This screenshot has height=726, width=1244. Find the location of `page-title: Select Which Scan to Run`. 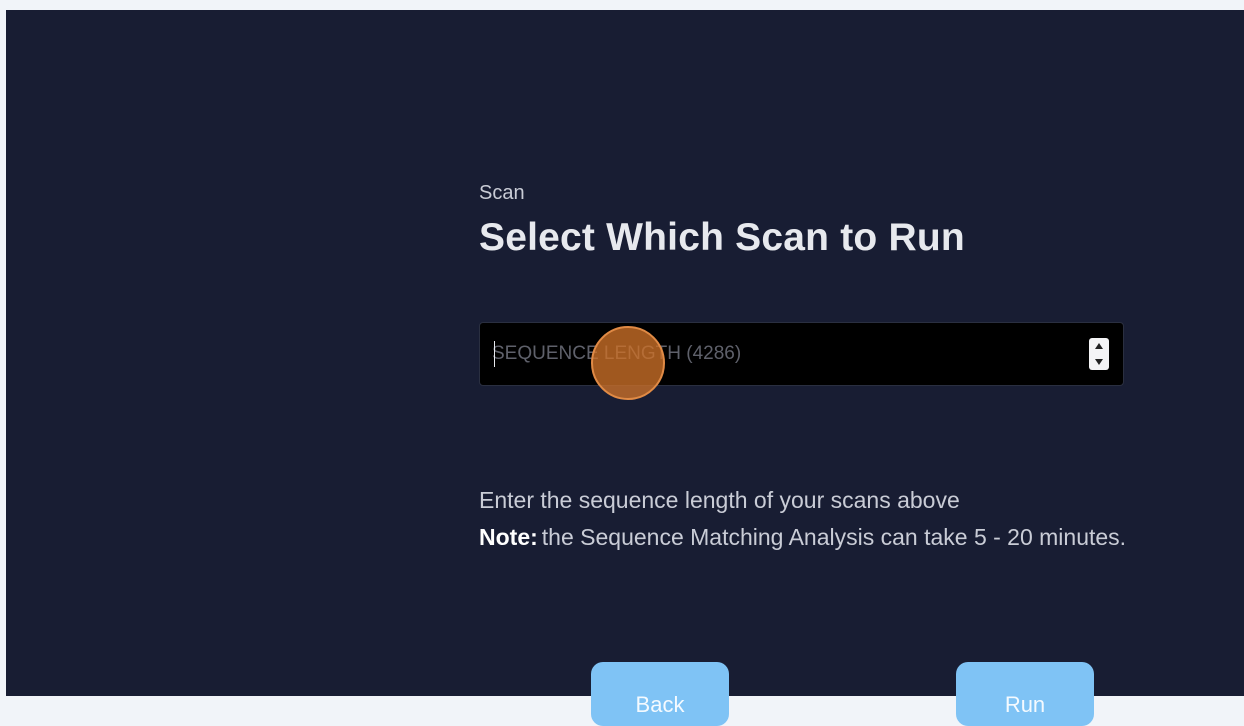

page-title: Select Which Scan to Run is located at coordinates (722, 237).